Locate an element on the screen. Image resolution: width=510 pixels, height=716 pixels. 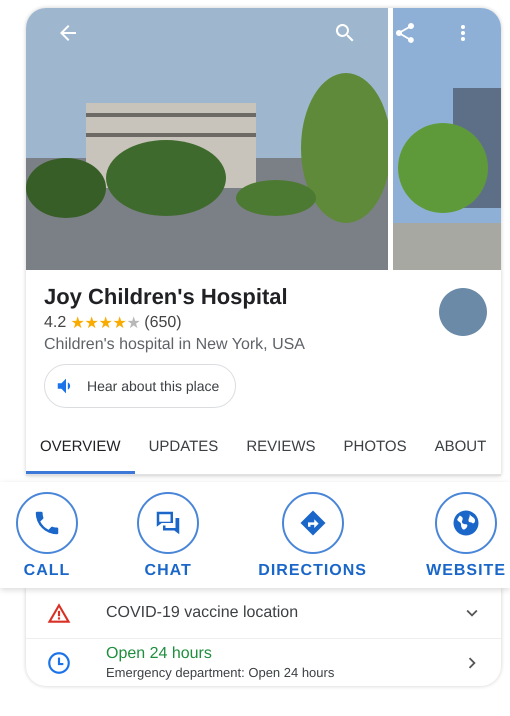
place-name: Joy Children's Hospital is located at coordinates (166, 297).